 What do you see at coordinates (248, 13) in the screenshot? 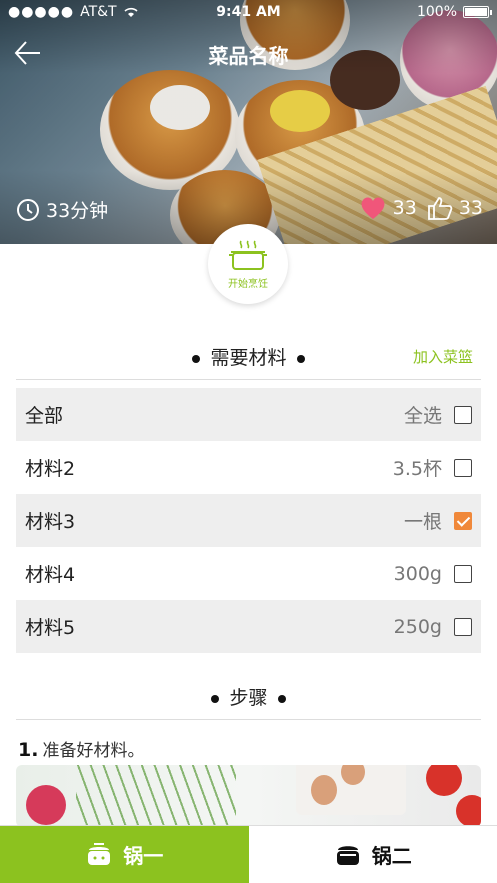
I see `status-bar: ●●●●● AT&T 9:41 AM 100%` at bounding box center [248, 13].